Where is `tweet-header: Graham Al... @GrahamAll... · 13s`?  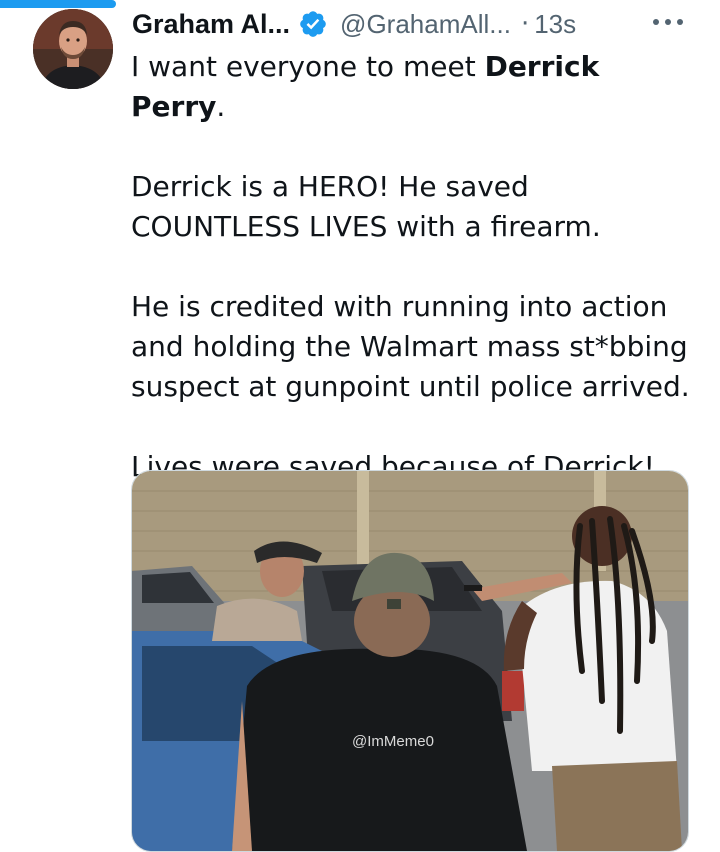
tweet-header: Graham Al... @GrahamAll... · 13s is located at coordinates (354, 24).